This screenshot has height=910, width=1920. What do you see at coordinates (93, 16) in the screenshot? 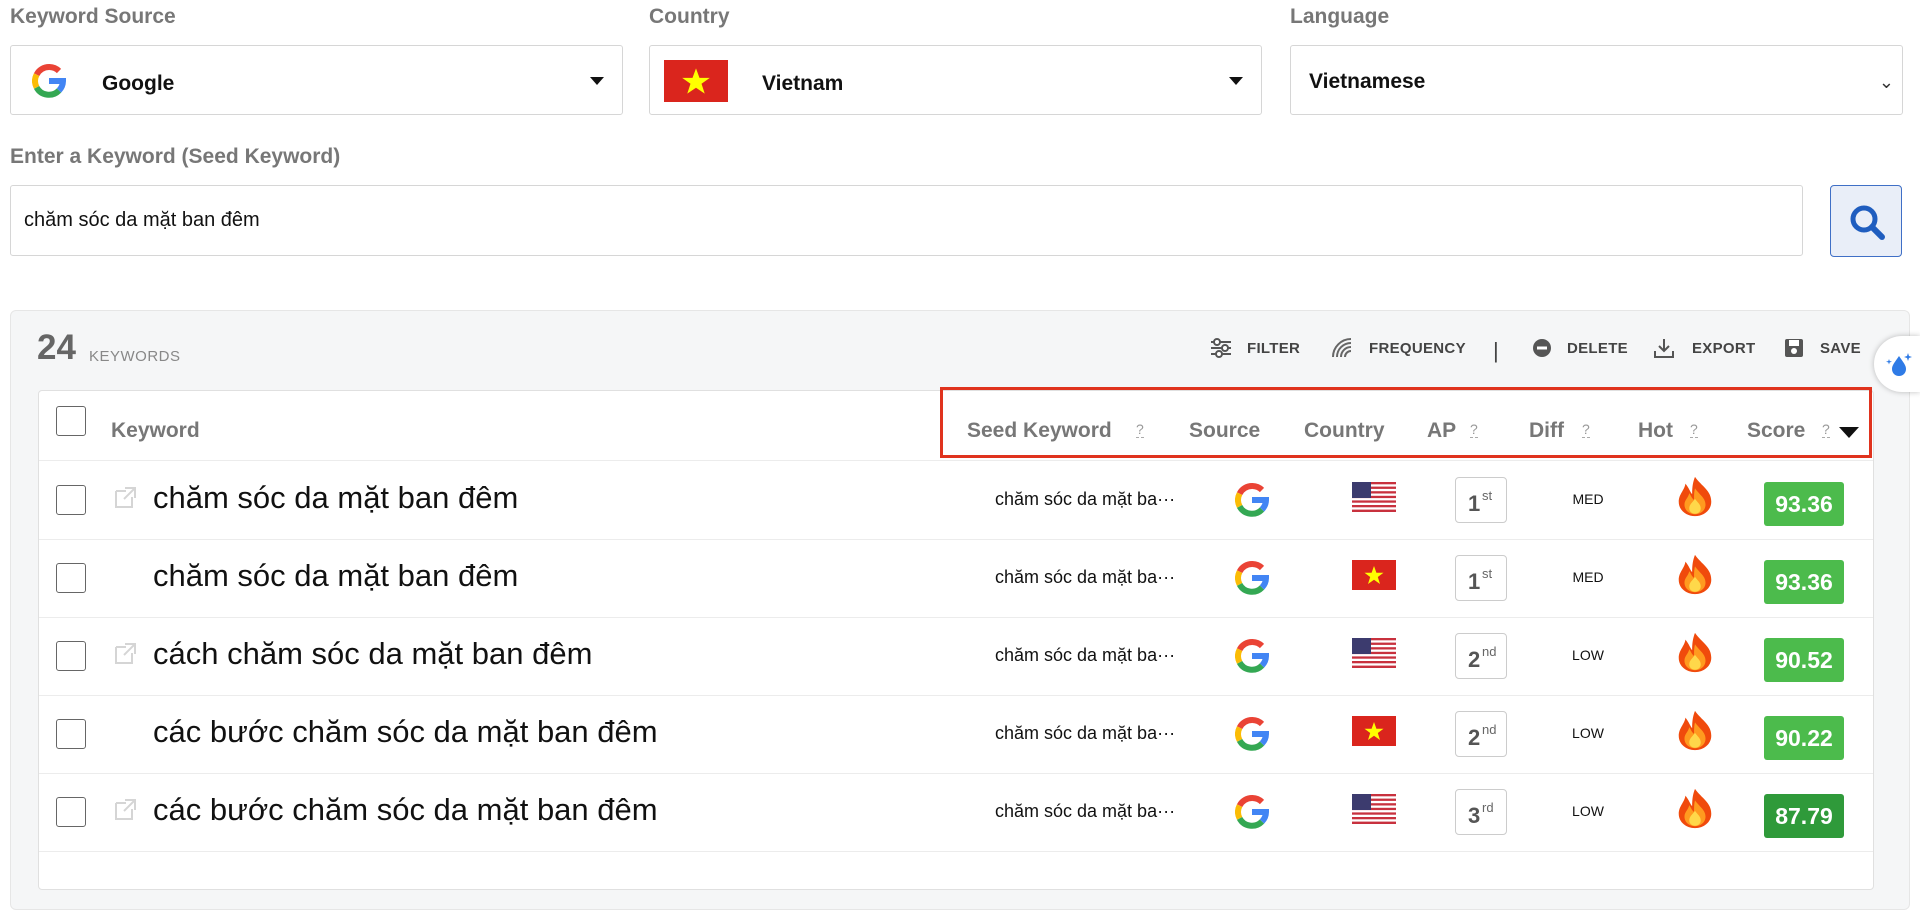
I see `keyword-source-label: Keyword Source` at bounding box center [93, 16].